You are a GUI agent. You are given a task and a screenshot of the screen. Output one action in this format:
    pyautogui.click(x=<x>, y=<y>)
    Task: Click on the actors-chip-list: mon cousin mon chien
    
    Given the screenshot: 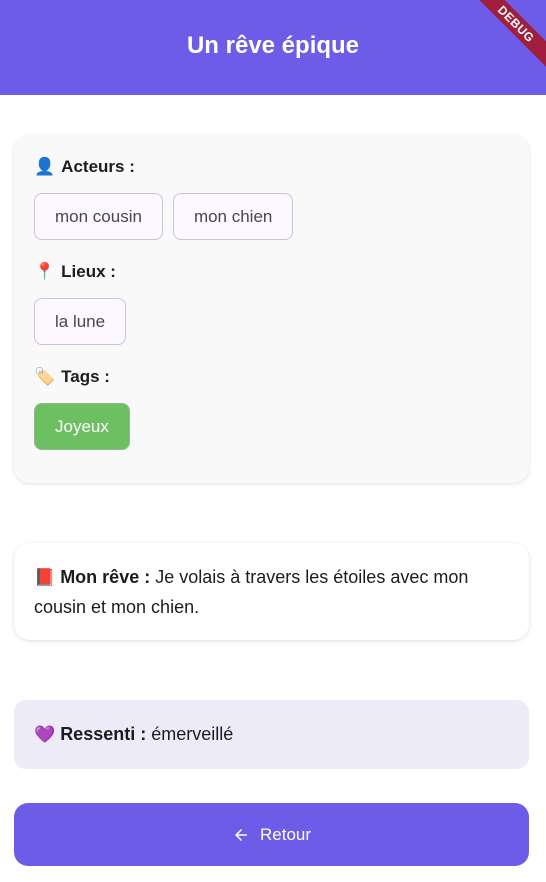 What is the action you would take?
    pyautogui.click(x=271, y=216)
    